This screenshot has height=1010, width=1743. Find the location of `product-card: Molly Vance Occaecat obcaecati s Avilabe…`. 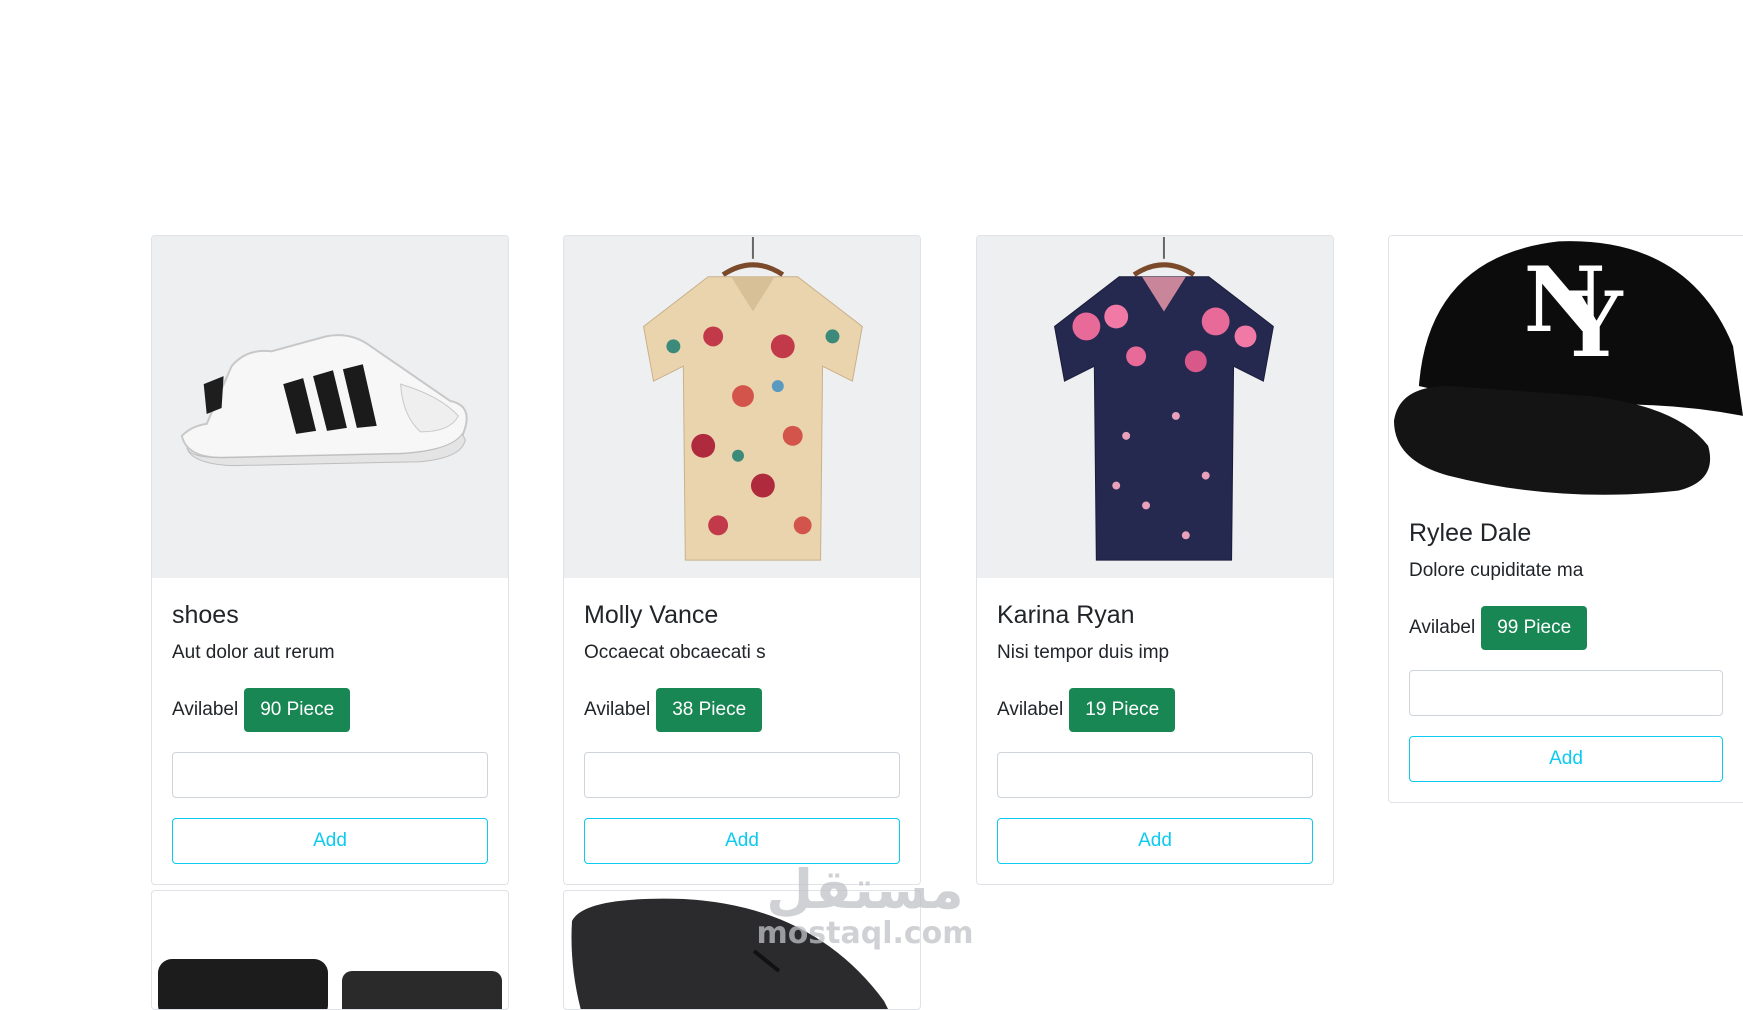

product-card: Molly Vance Occaecat obcaecati s Avilabe… is located at coordinates (742, 560).